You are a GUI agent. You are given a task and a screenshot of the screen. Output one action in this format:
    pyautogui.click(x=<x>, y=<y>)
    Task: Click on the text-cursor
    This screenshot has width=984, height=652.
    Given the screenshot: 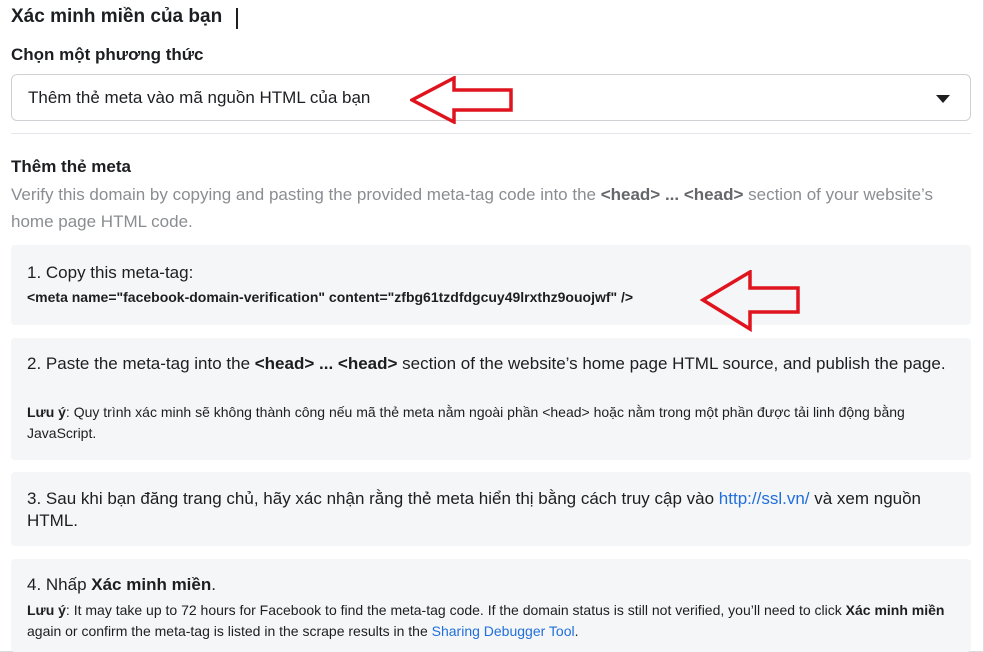 What is the action you would take?
    pyautogui.click(x=237, y=18)
    